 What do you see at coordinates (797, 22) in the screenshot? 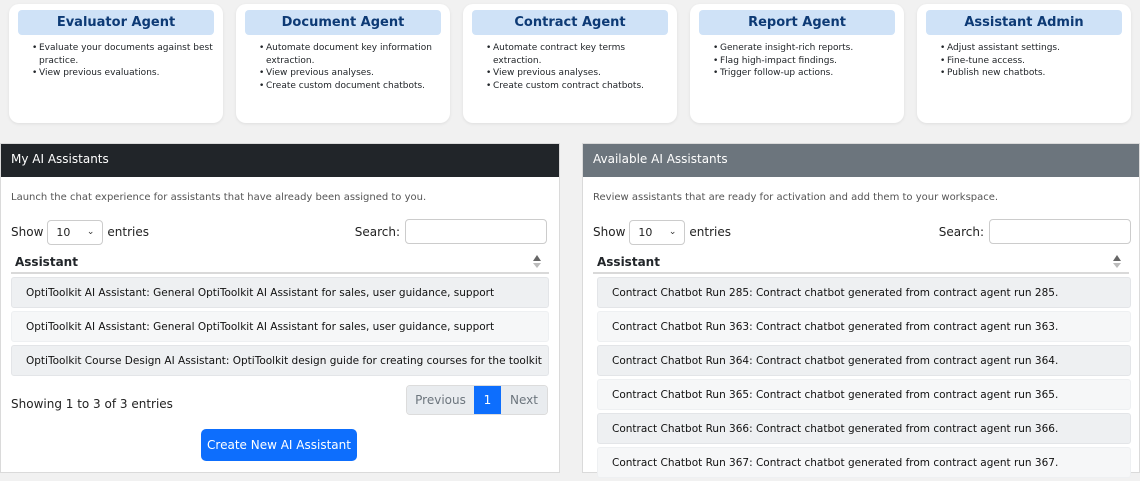
I see `card-title: Report Agent` at bounding box center [797, 22].